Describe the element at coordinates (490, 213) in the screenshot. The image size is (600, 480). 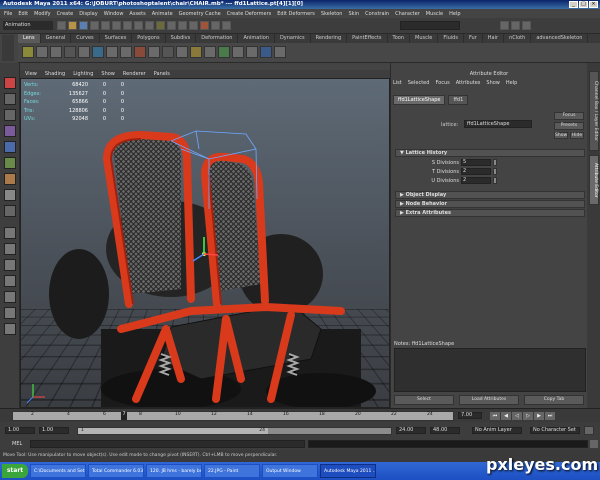
I see `section-extra-attributes: ▶ Extra Attributes` at that location.